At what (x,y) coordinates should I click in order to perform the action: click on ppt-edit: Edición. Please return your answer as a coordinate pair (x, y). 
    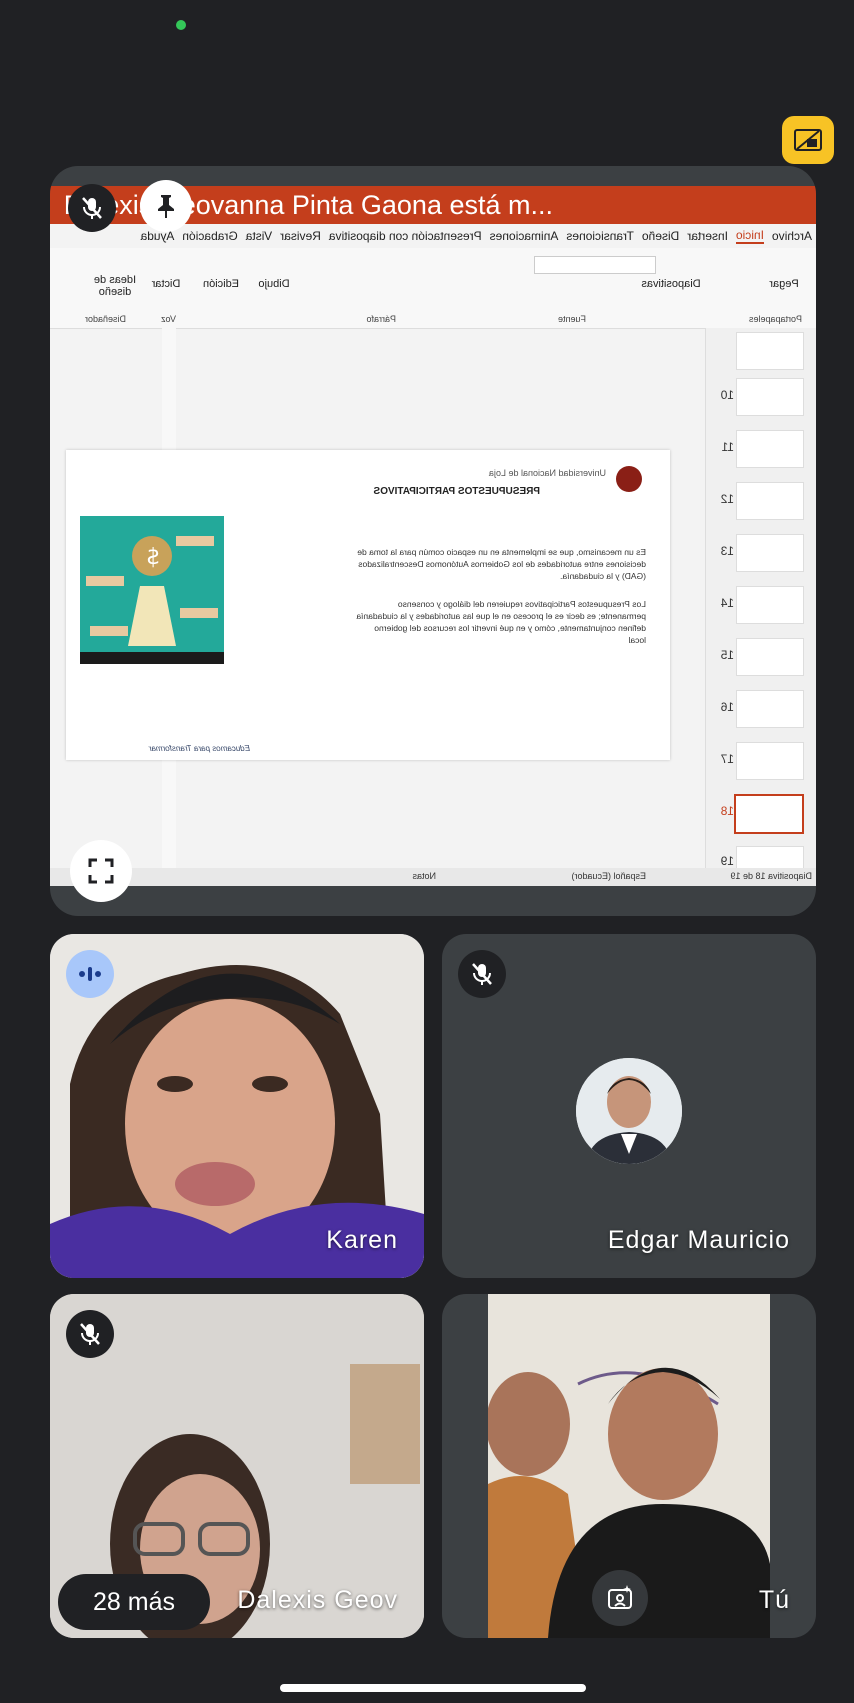
    Looking at the image, I should click on (221, 284).